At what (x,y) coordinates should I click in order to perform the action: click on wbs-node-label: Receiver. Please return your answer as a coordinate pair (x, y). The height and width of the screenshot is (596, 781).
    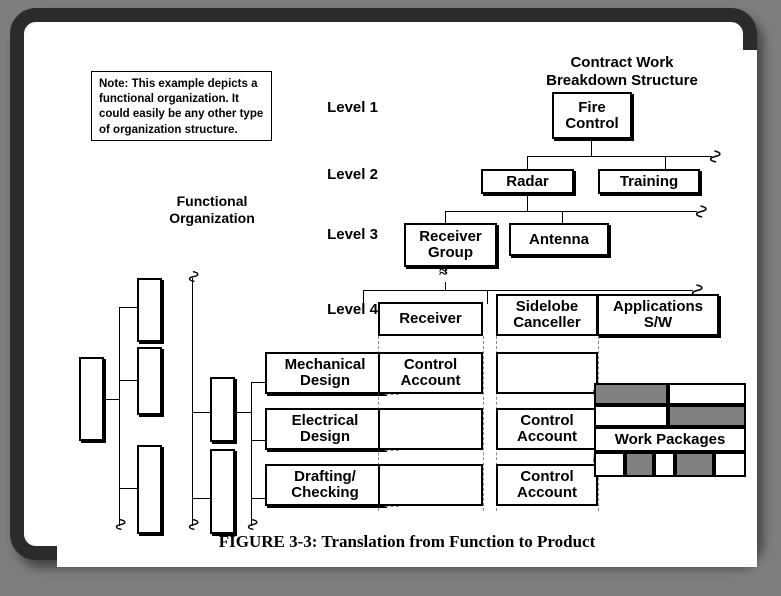
    Looking at the image, I should click on (430, 319).